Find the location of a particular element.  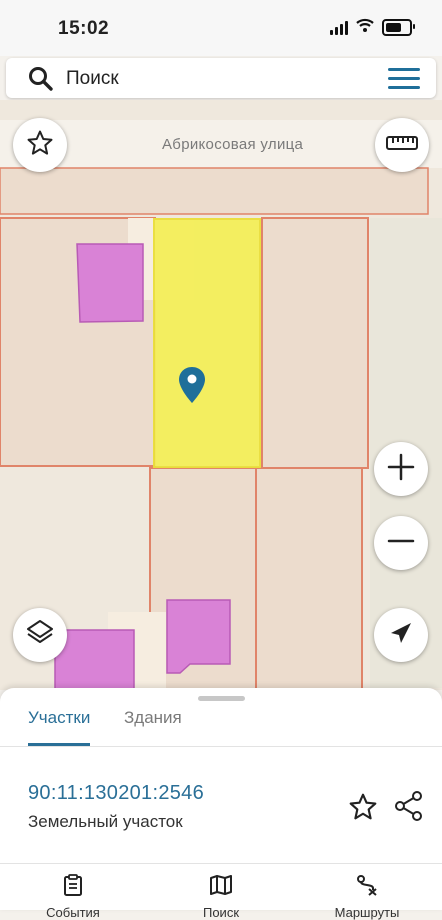

zoom-out-icon is located at coordinates (401, 543).